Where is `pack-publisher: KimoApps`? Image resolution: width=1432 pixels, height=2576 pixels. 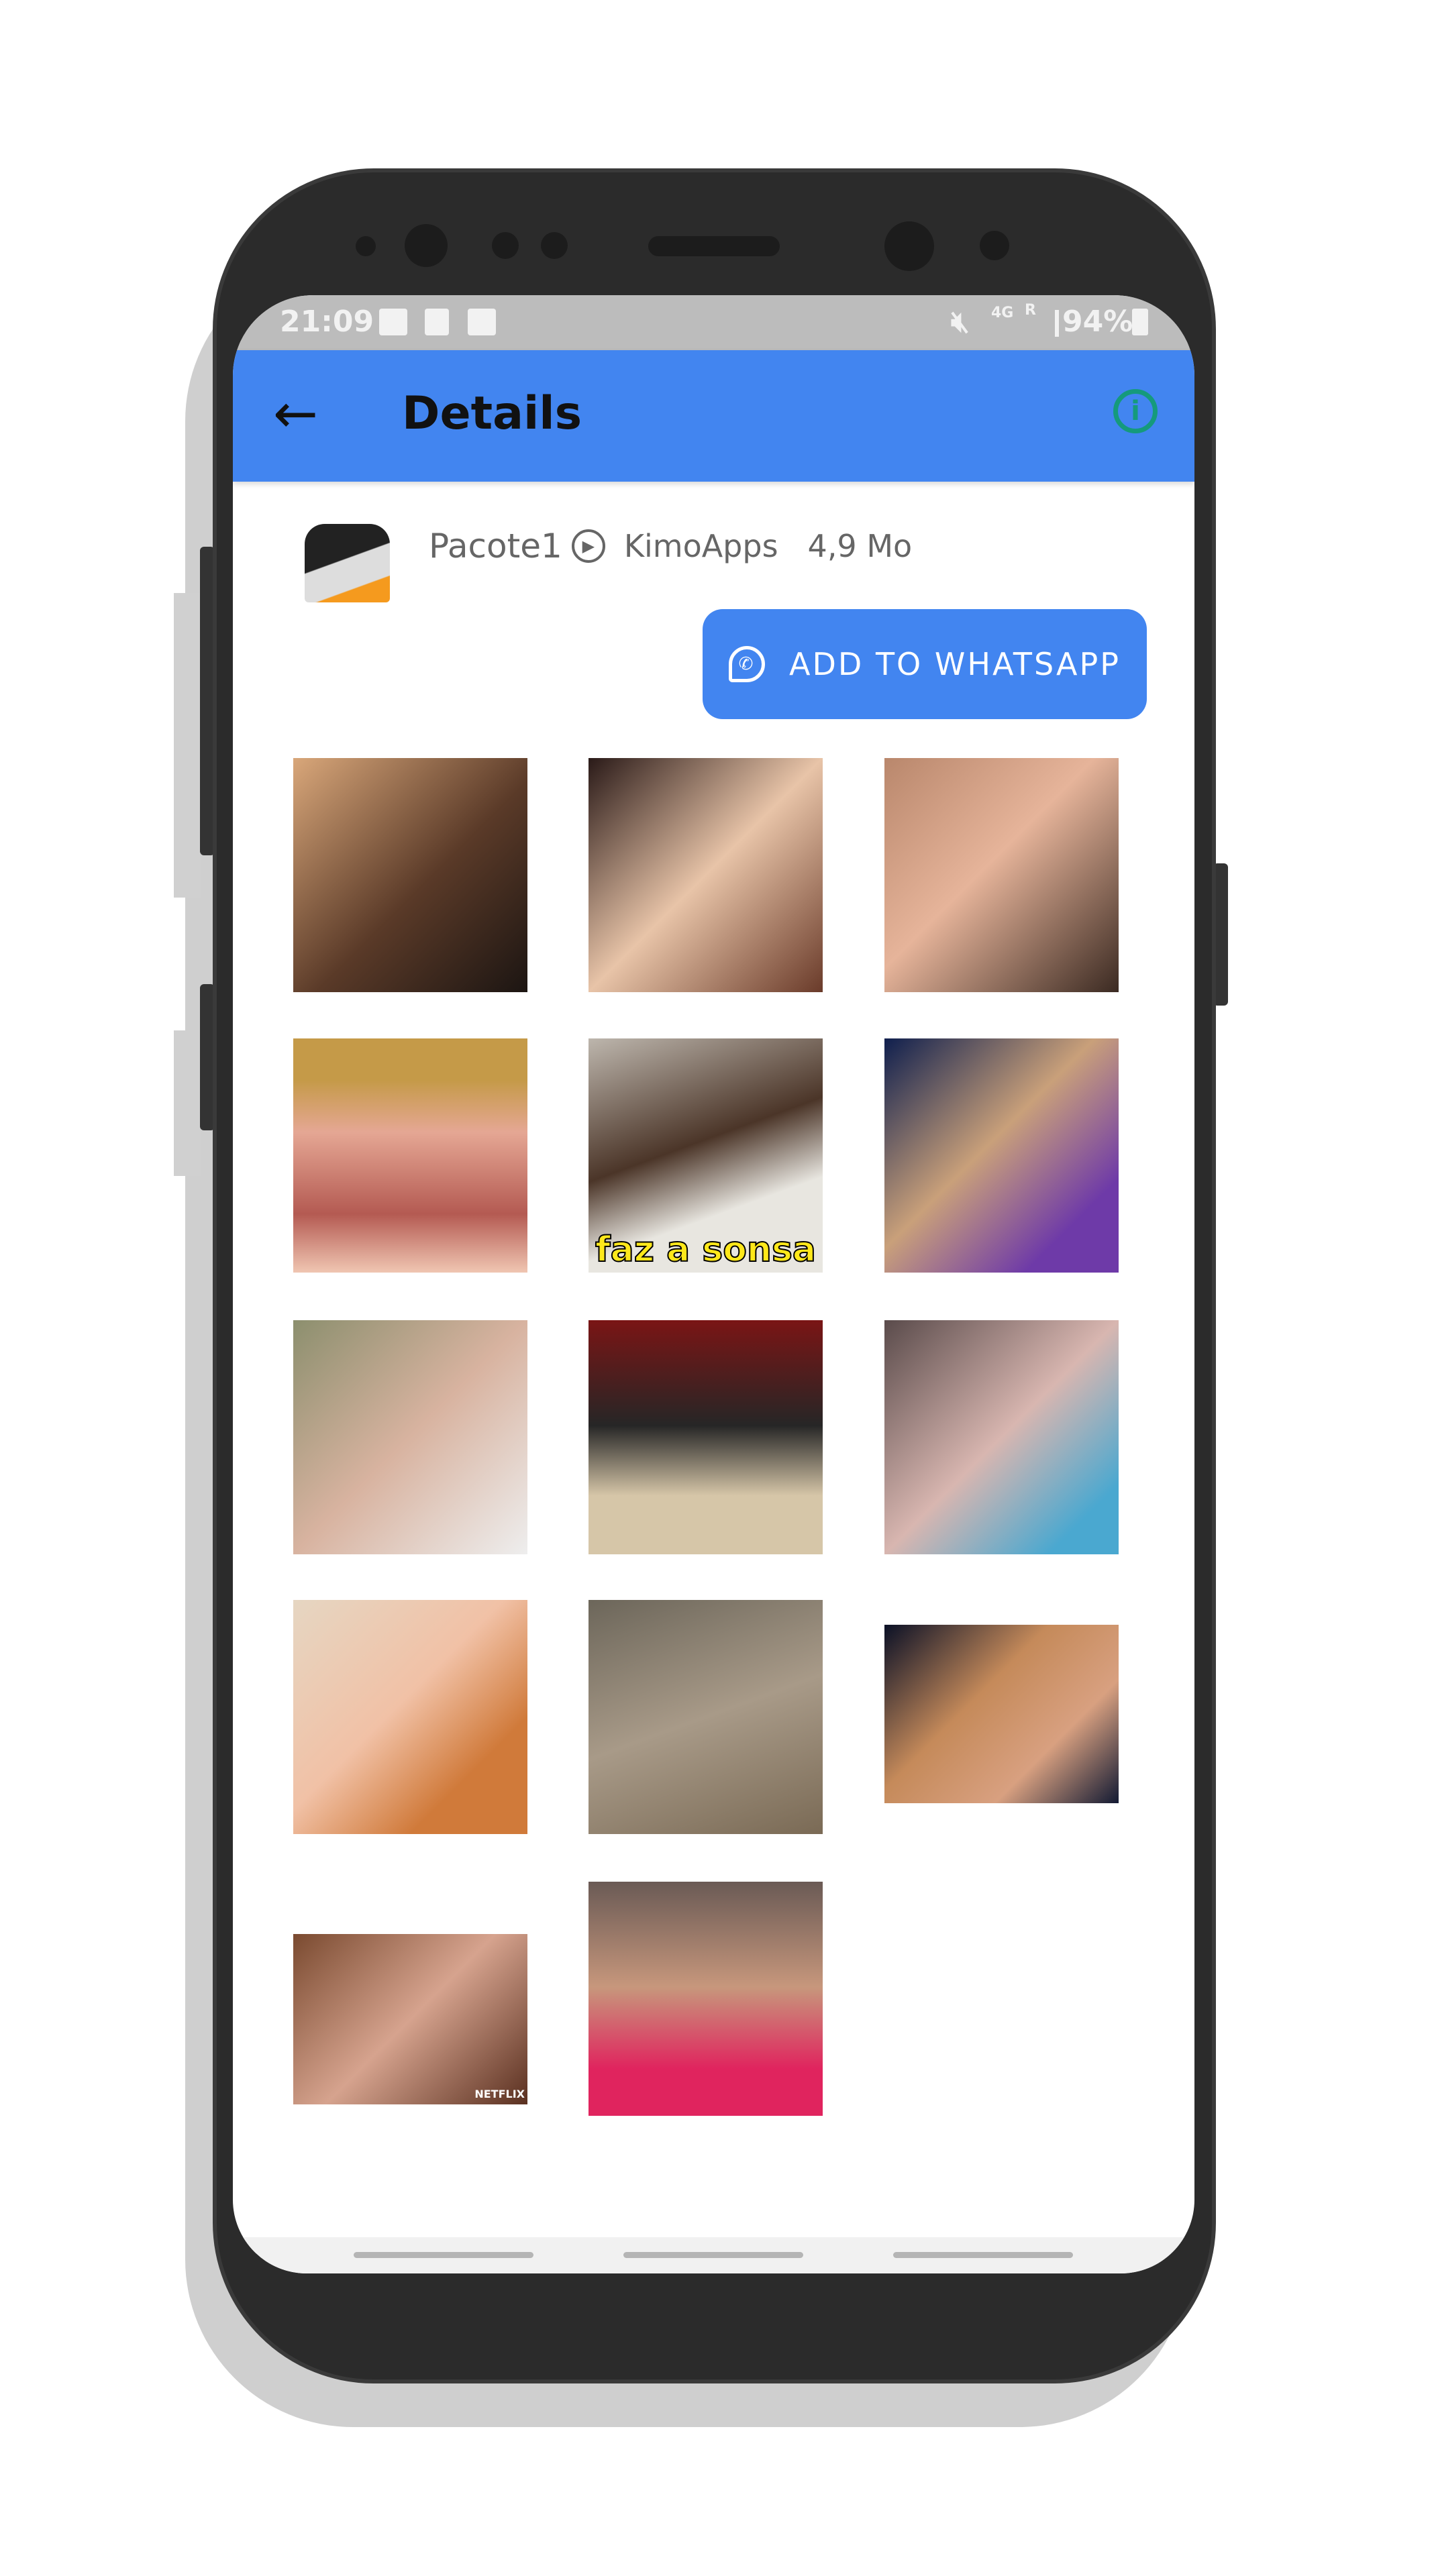 pack-publisher: KimoApps is located at coordinates (701, 546).